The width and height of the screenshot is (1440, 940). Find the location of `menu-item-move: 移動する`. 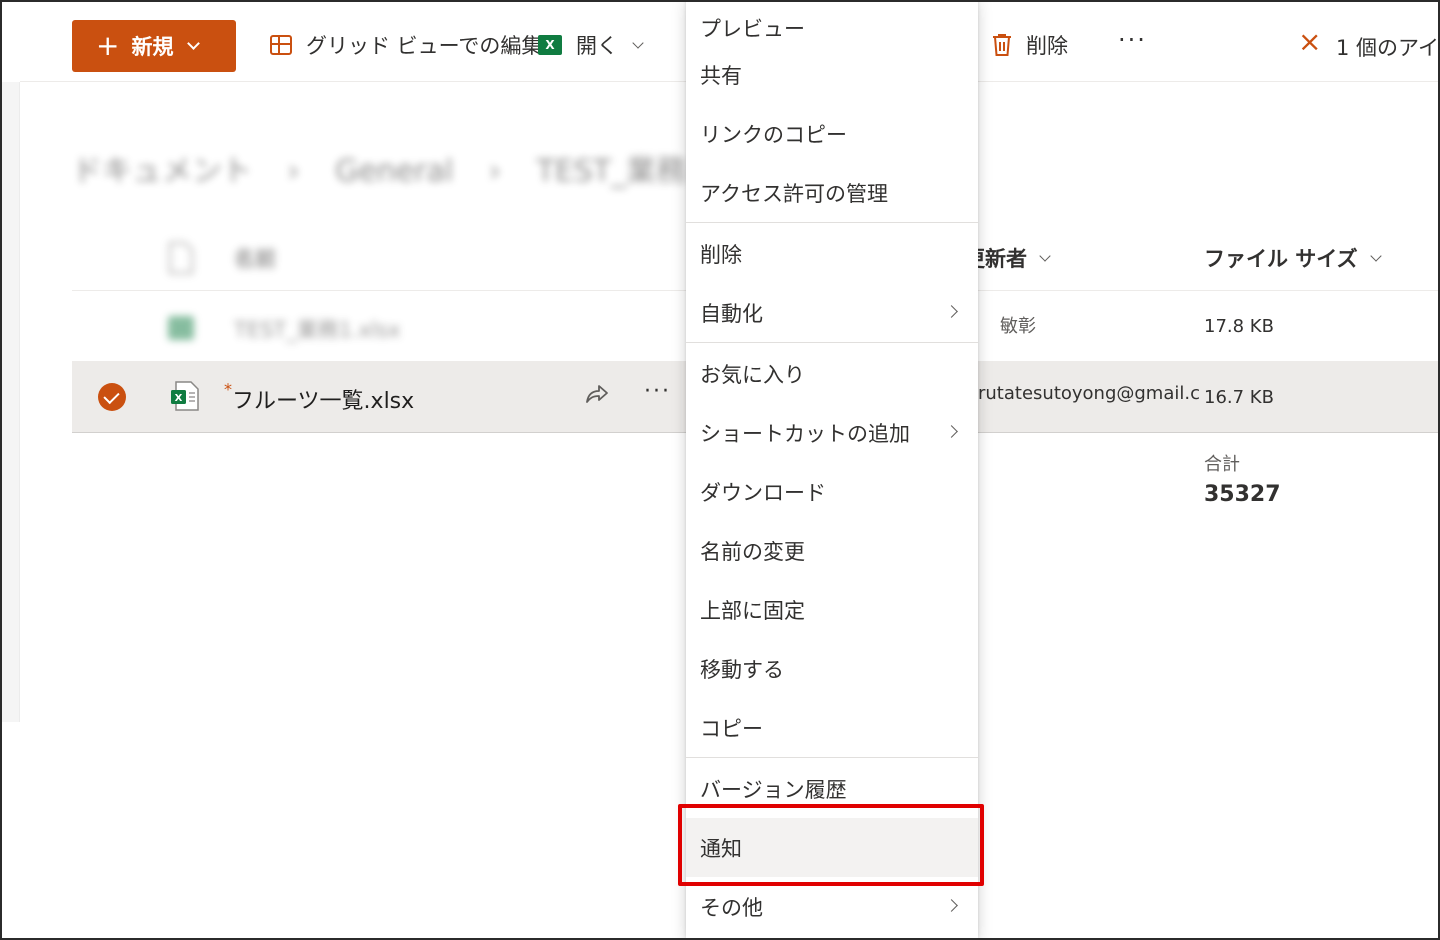

menu-item-move: 移動する is located at coordinates (832, 668).